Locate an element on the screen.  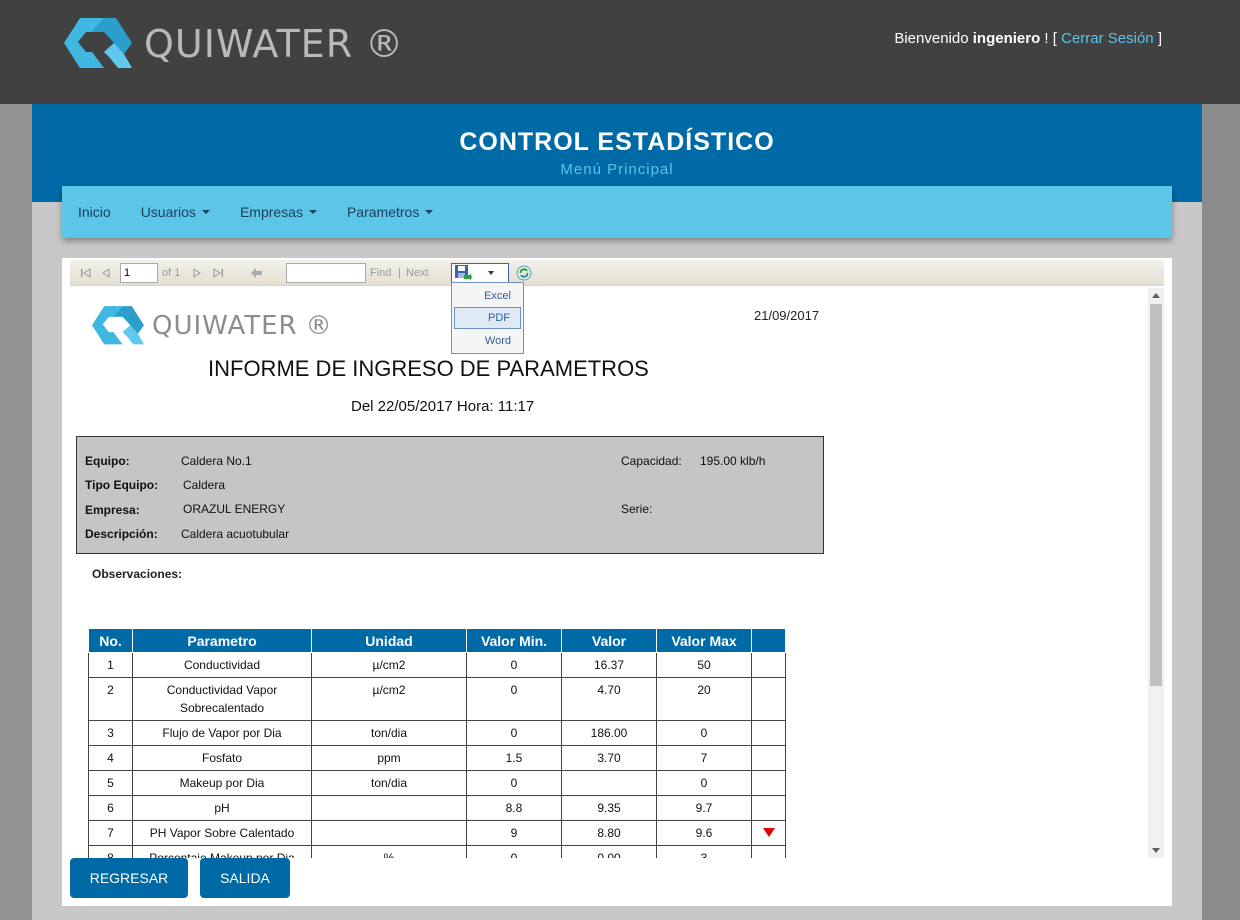
welcome-message: Bienvenido ingeniero ! [ Cerrar Sesión ] is located at coordinates (1028, 38).